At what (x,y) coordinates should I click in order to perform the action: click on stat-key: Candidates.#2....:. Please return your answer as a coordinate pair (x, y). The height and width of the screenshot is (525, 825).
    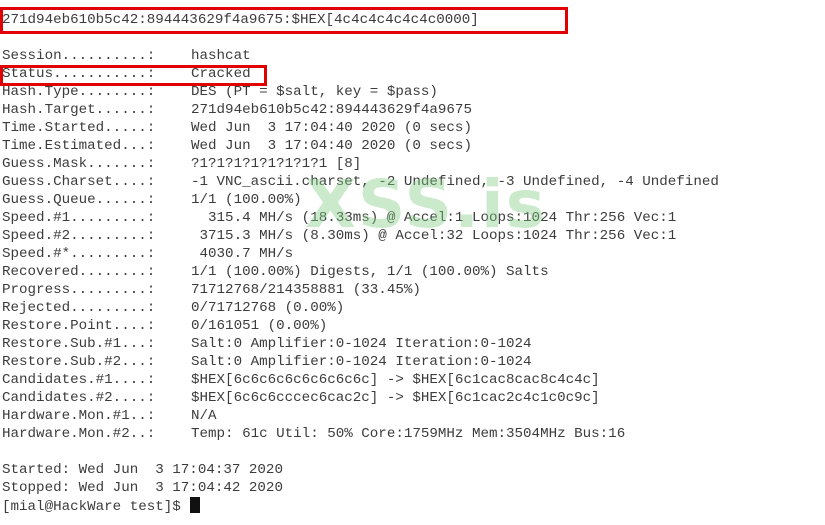
    Looking at the image, I should click on (79, 398).